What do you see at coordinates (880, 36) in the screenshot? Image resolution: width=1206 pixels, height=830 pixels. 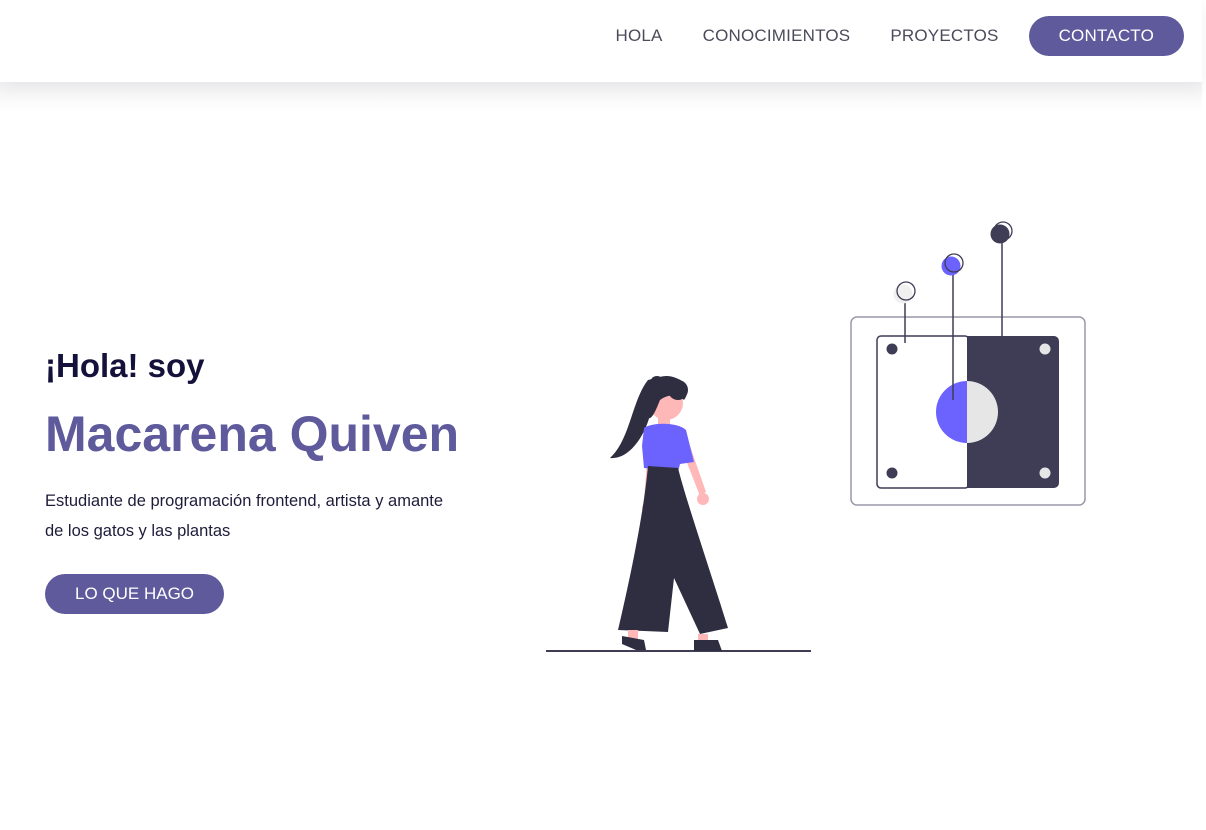 I see `nav-menu: HOLA CONOCIMIENTOS PROYECTOS CONTACTO` at bounding box center [880, 36].